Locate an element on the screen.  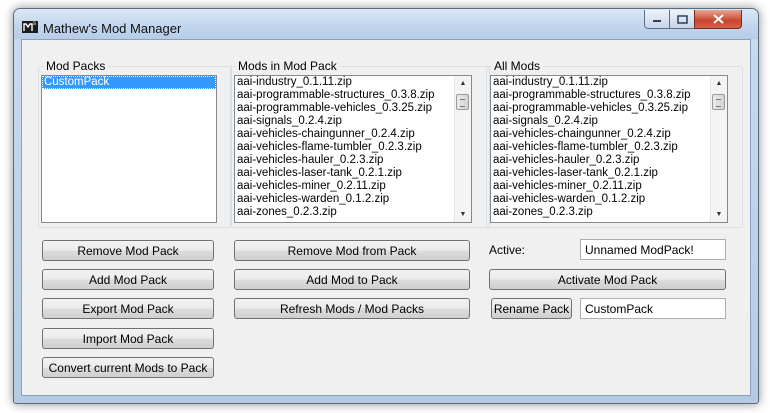
all-mods-label: All Mods is located at coordinates (517, 66).